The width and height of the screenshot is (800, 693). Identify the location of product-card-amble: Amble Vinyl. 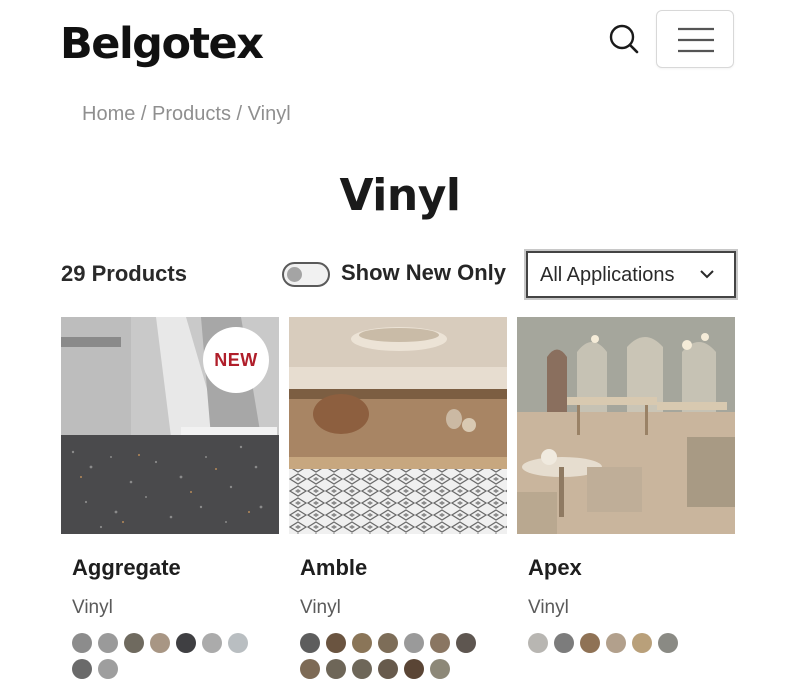
(398, 505).